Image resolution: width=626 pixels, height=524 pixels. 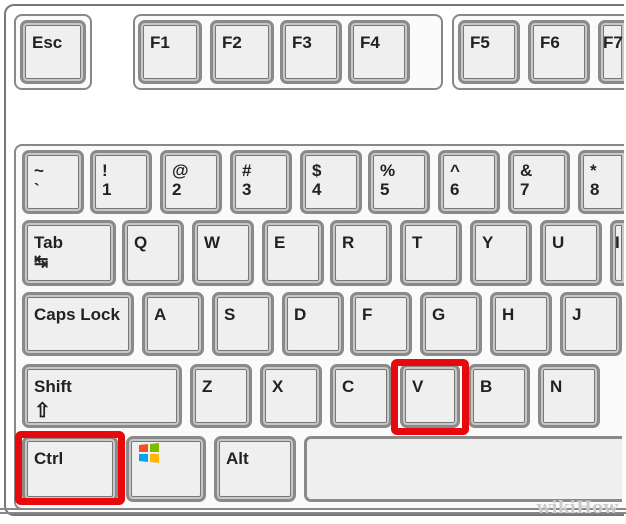 What do you see at coordinates (166, 469) in the screenshot?
I see `key-windows` at bounding box center [166, 469].